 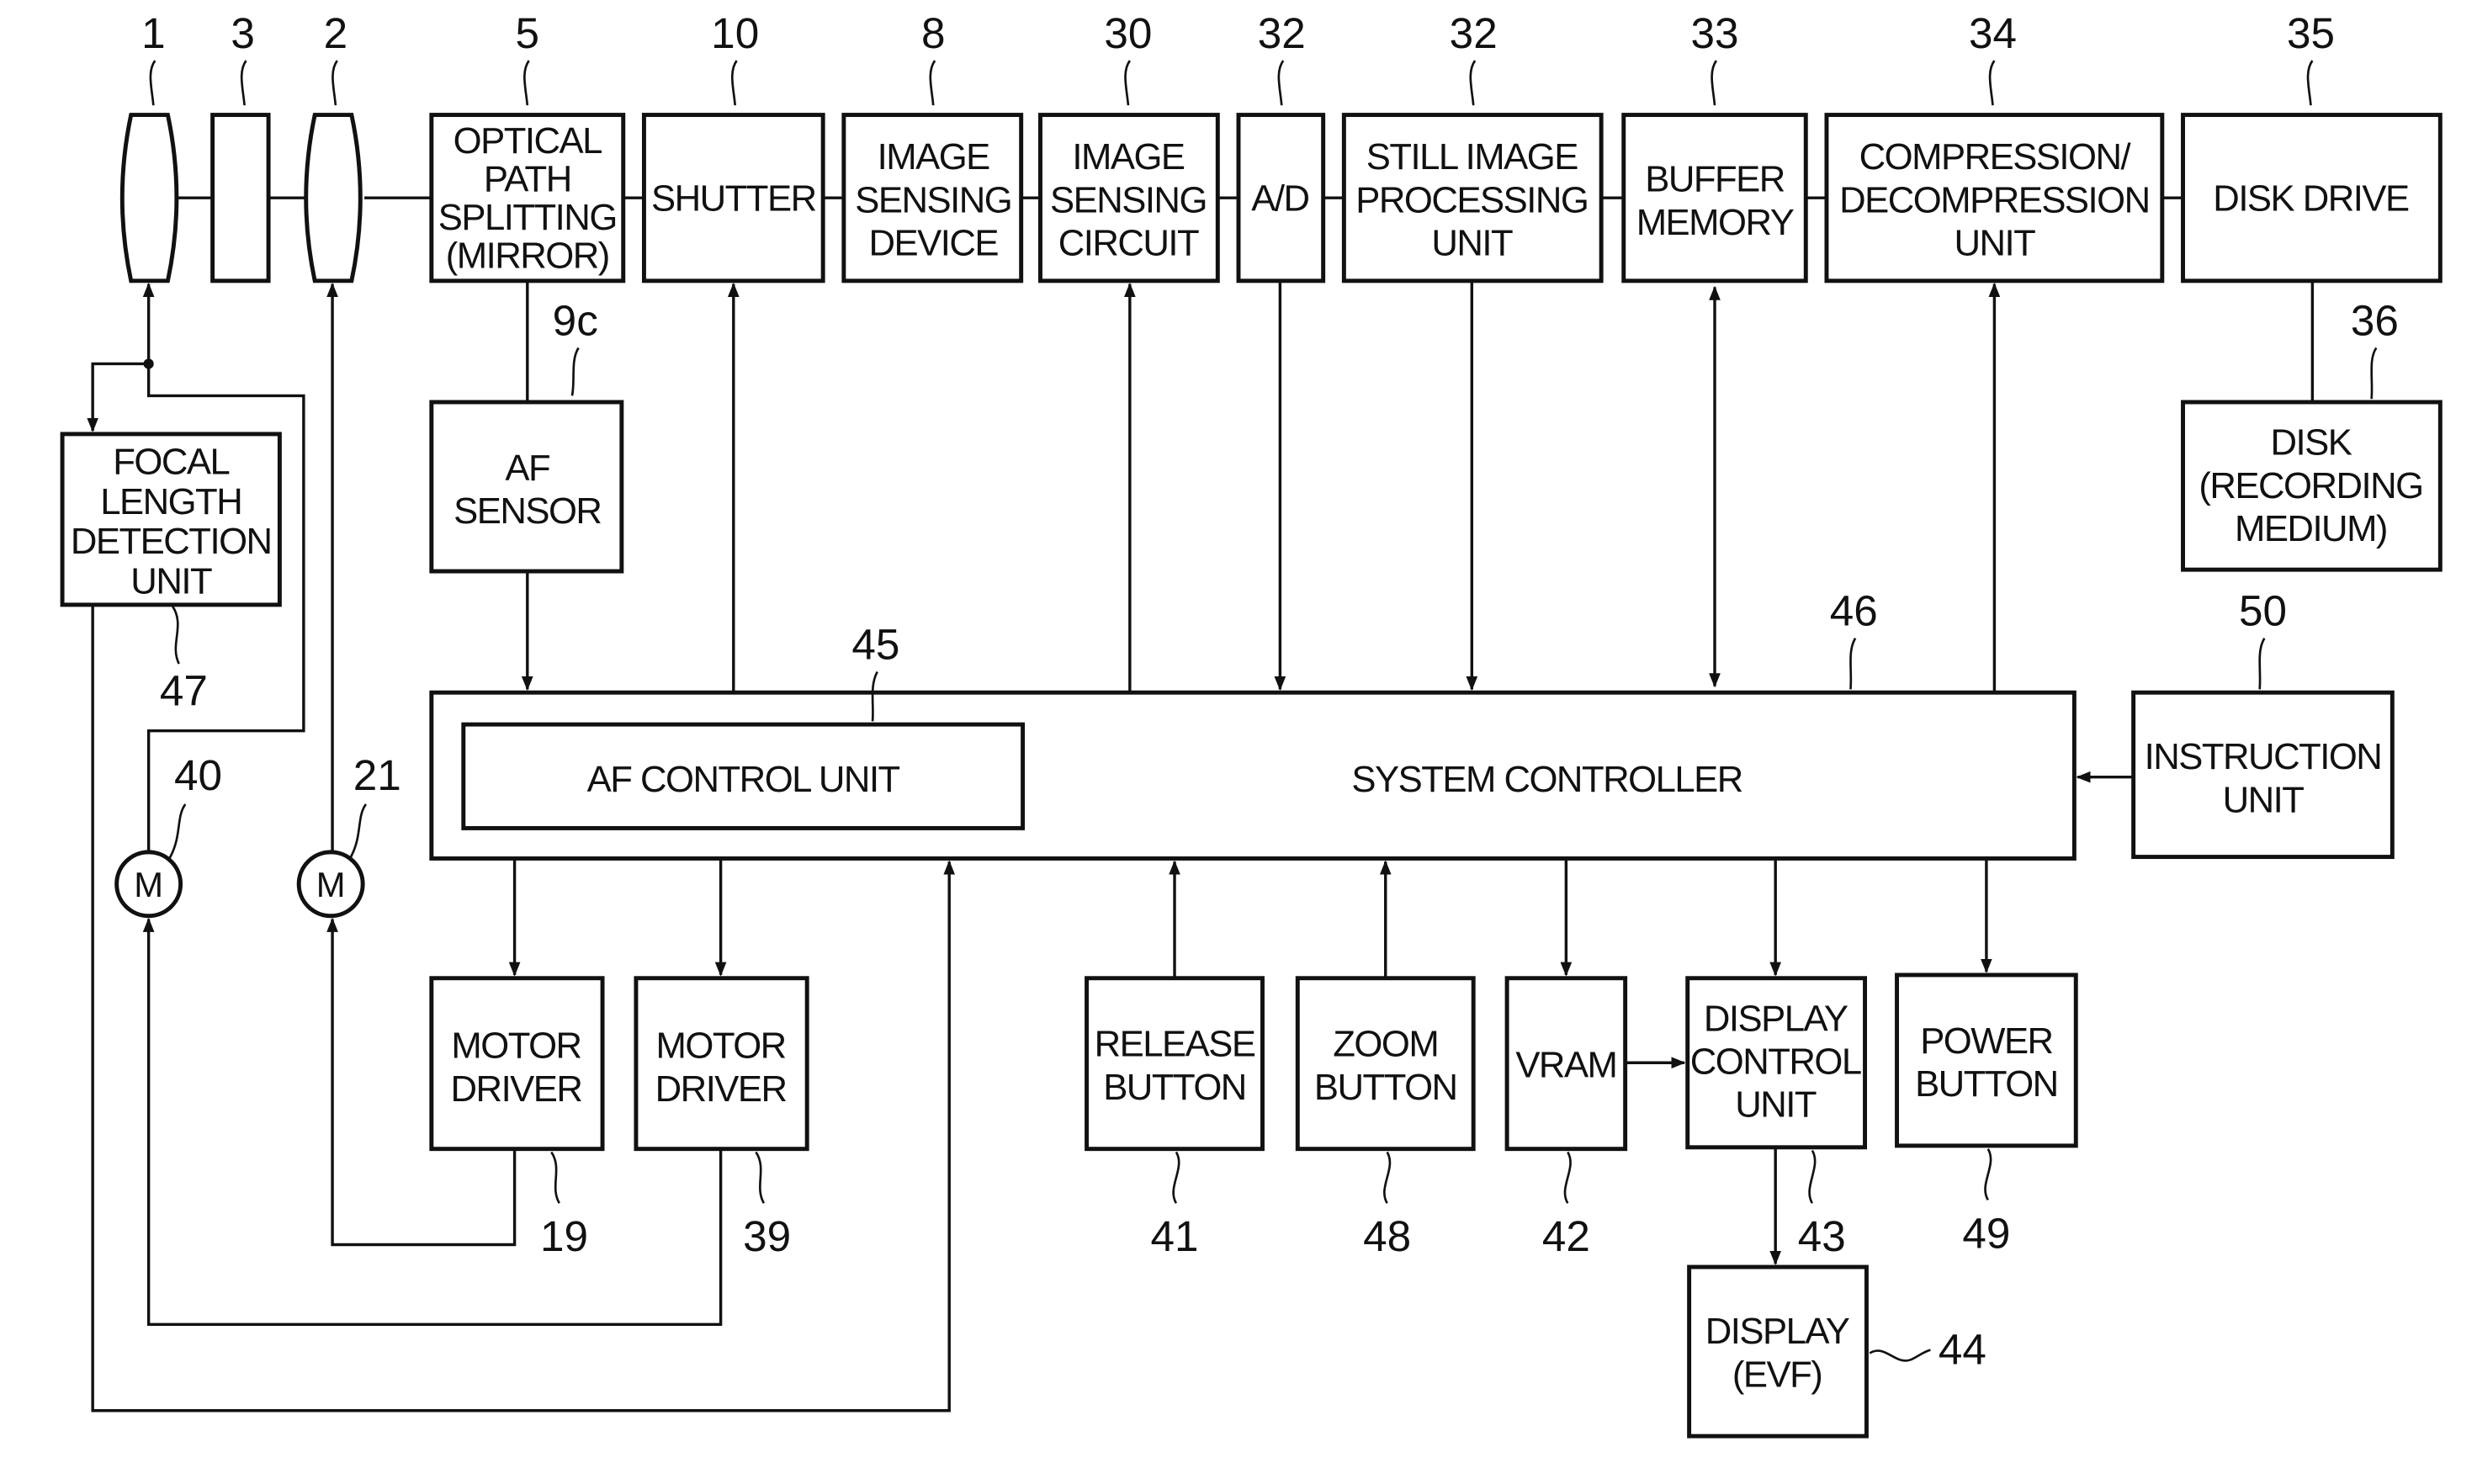 I want to click on ref-label: 3, so click(x=243, y=33).